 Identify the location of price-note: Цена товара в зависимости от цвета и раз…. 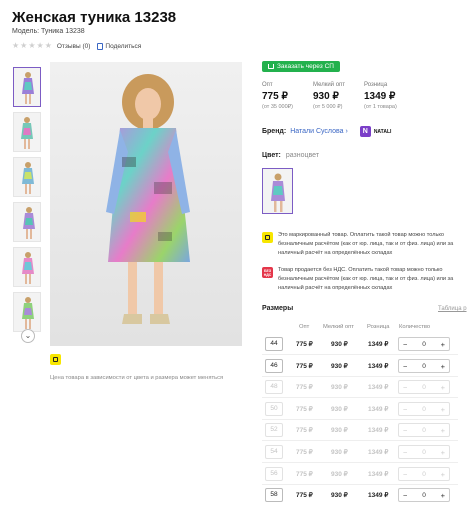
(137, 378).